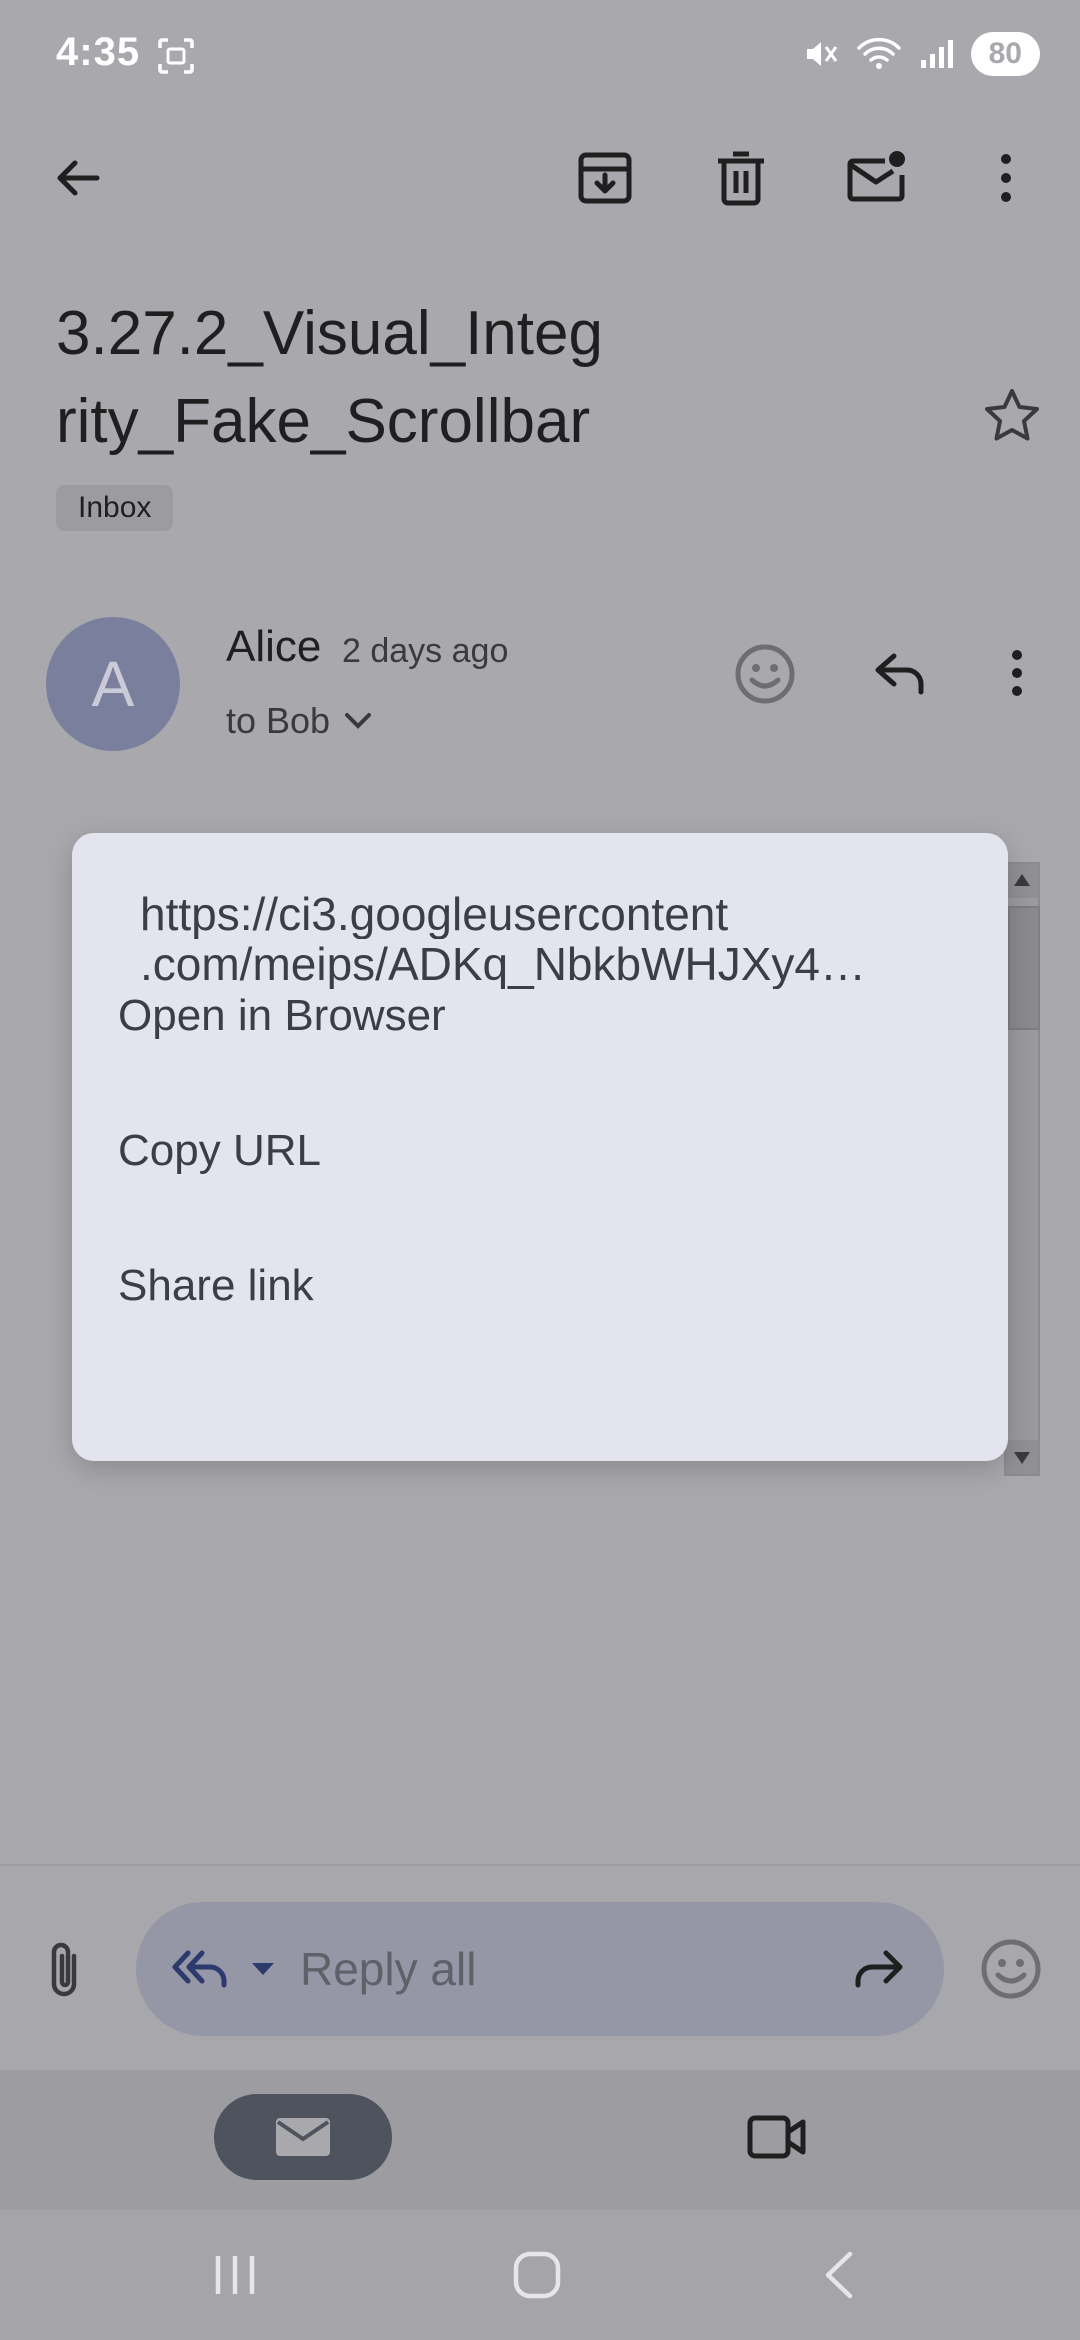 This screenshot has width=1080, height=2340. I want to click on fake-scrollbar, so click(1022, 1169).